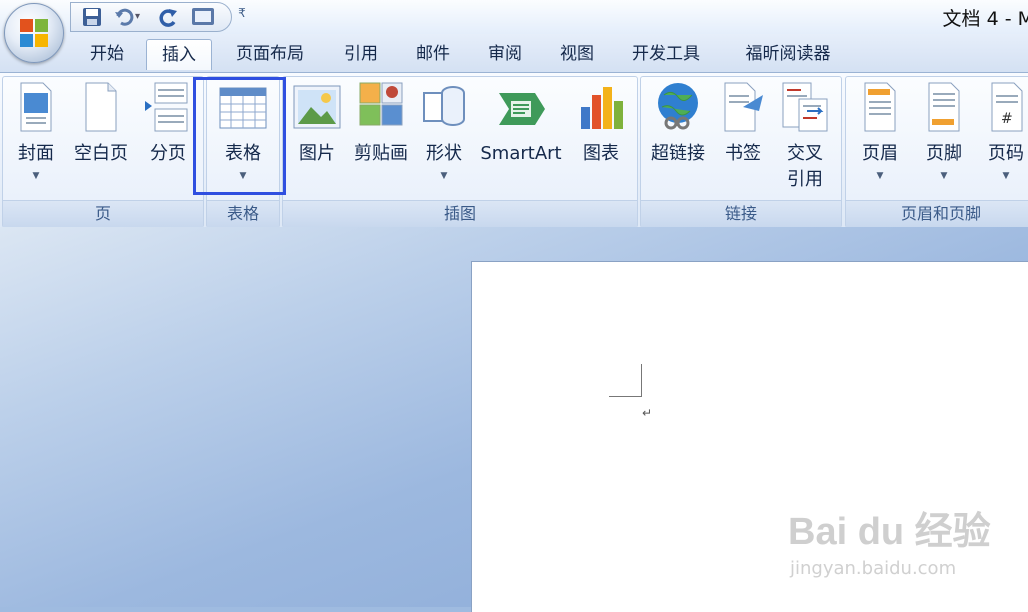 Image resolution: width=1028 pixels, height=612 pixels. I want to click on clipart-icon, so click(381, 104).